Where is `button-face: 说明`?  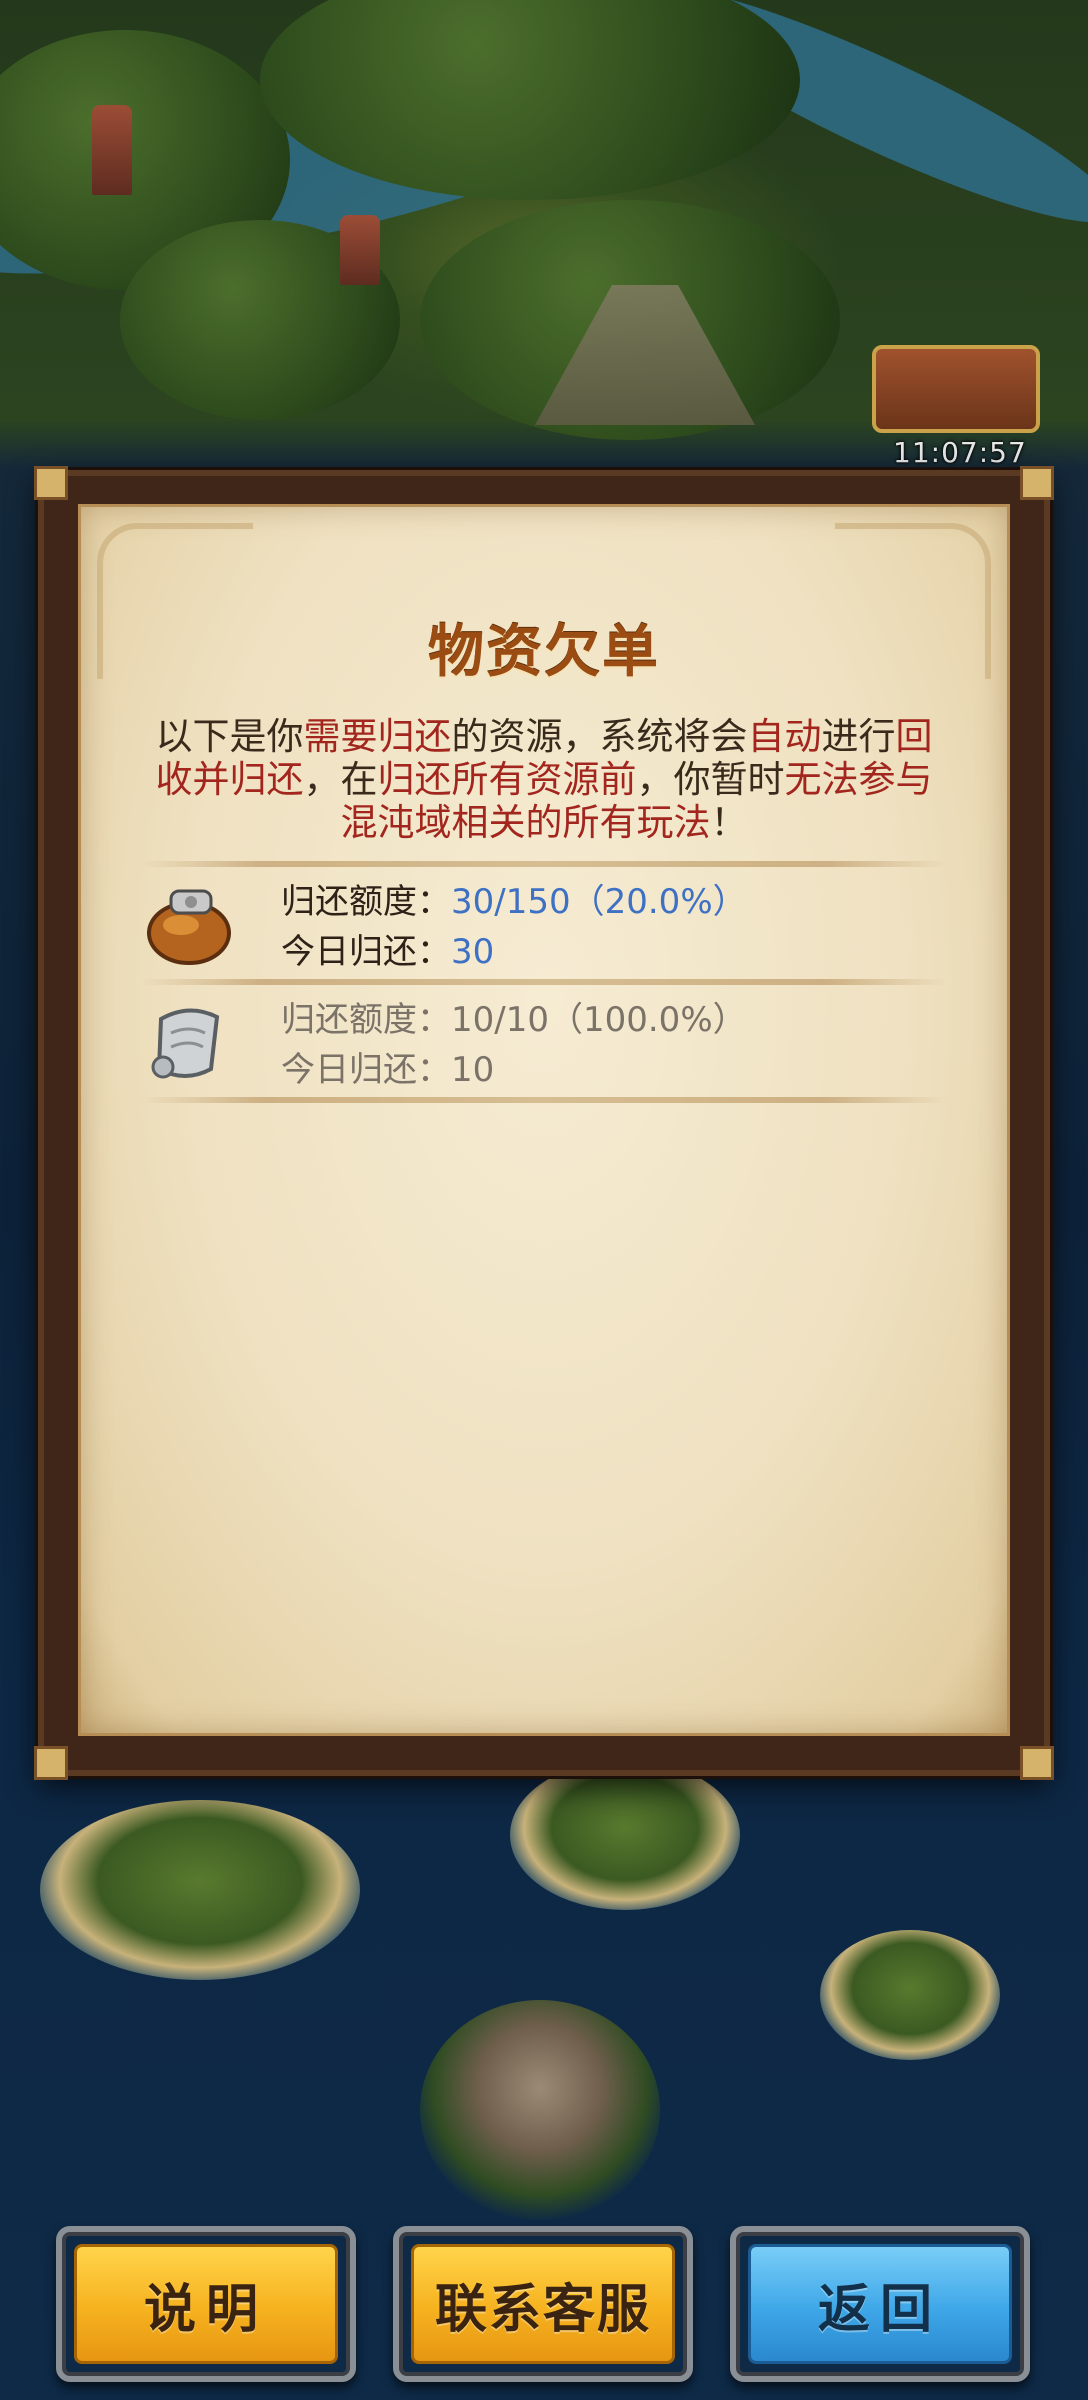 button-face: 说明 is located at coordinates (206, 2304).